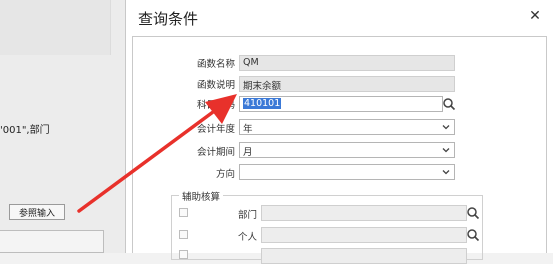 The image size is (553, 264). Describe the element at coordinates (215, 129) in the screenshot. I see `fiscal-year-label: 会计年度` at that location.